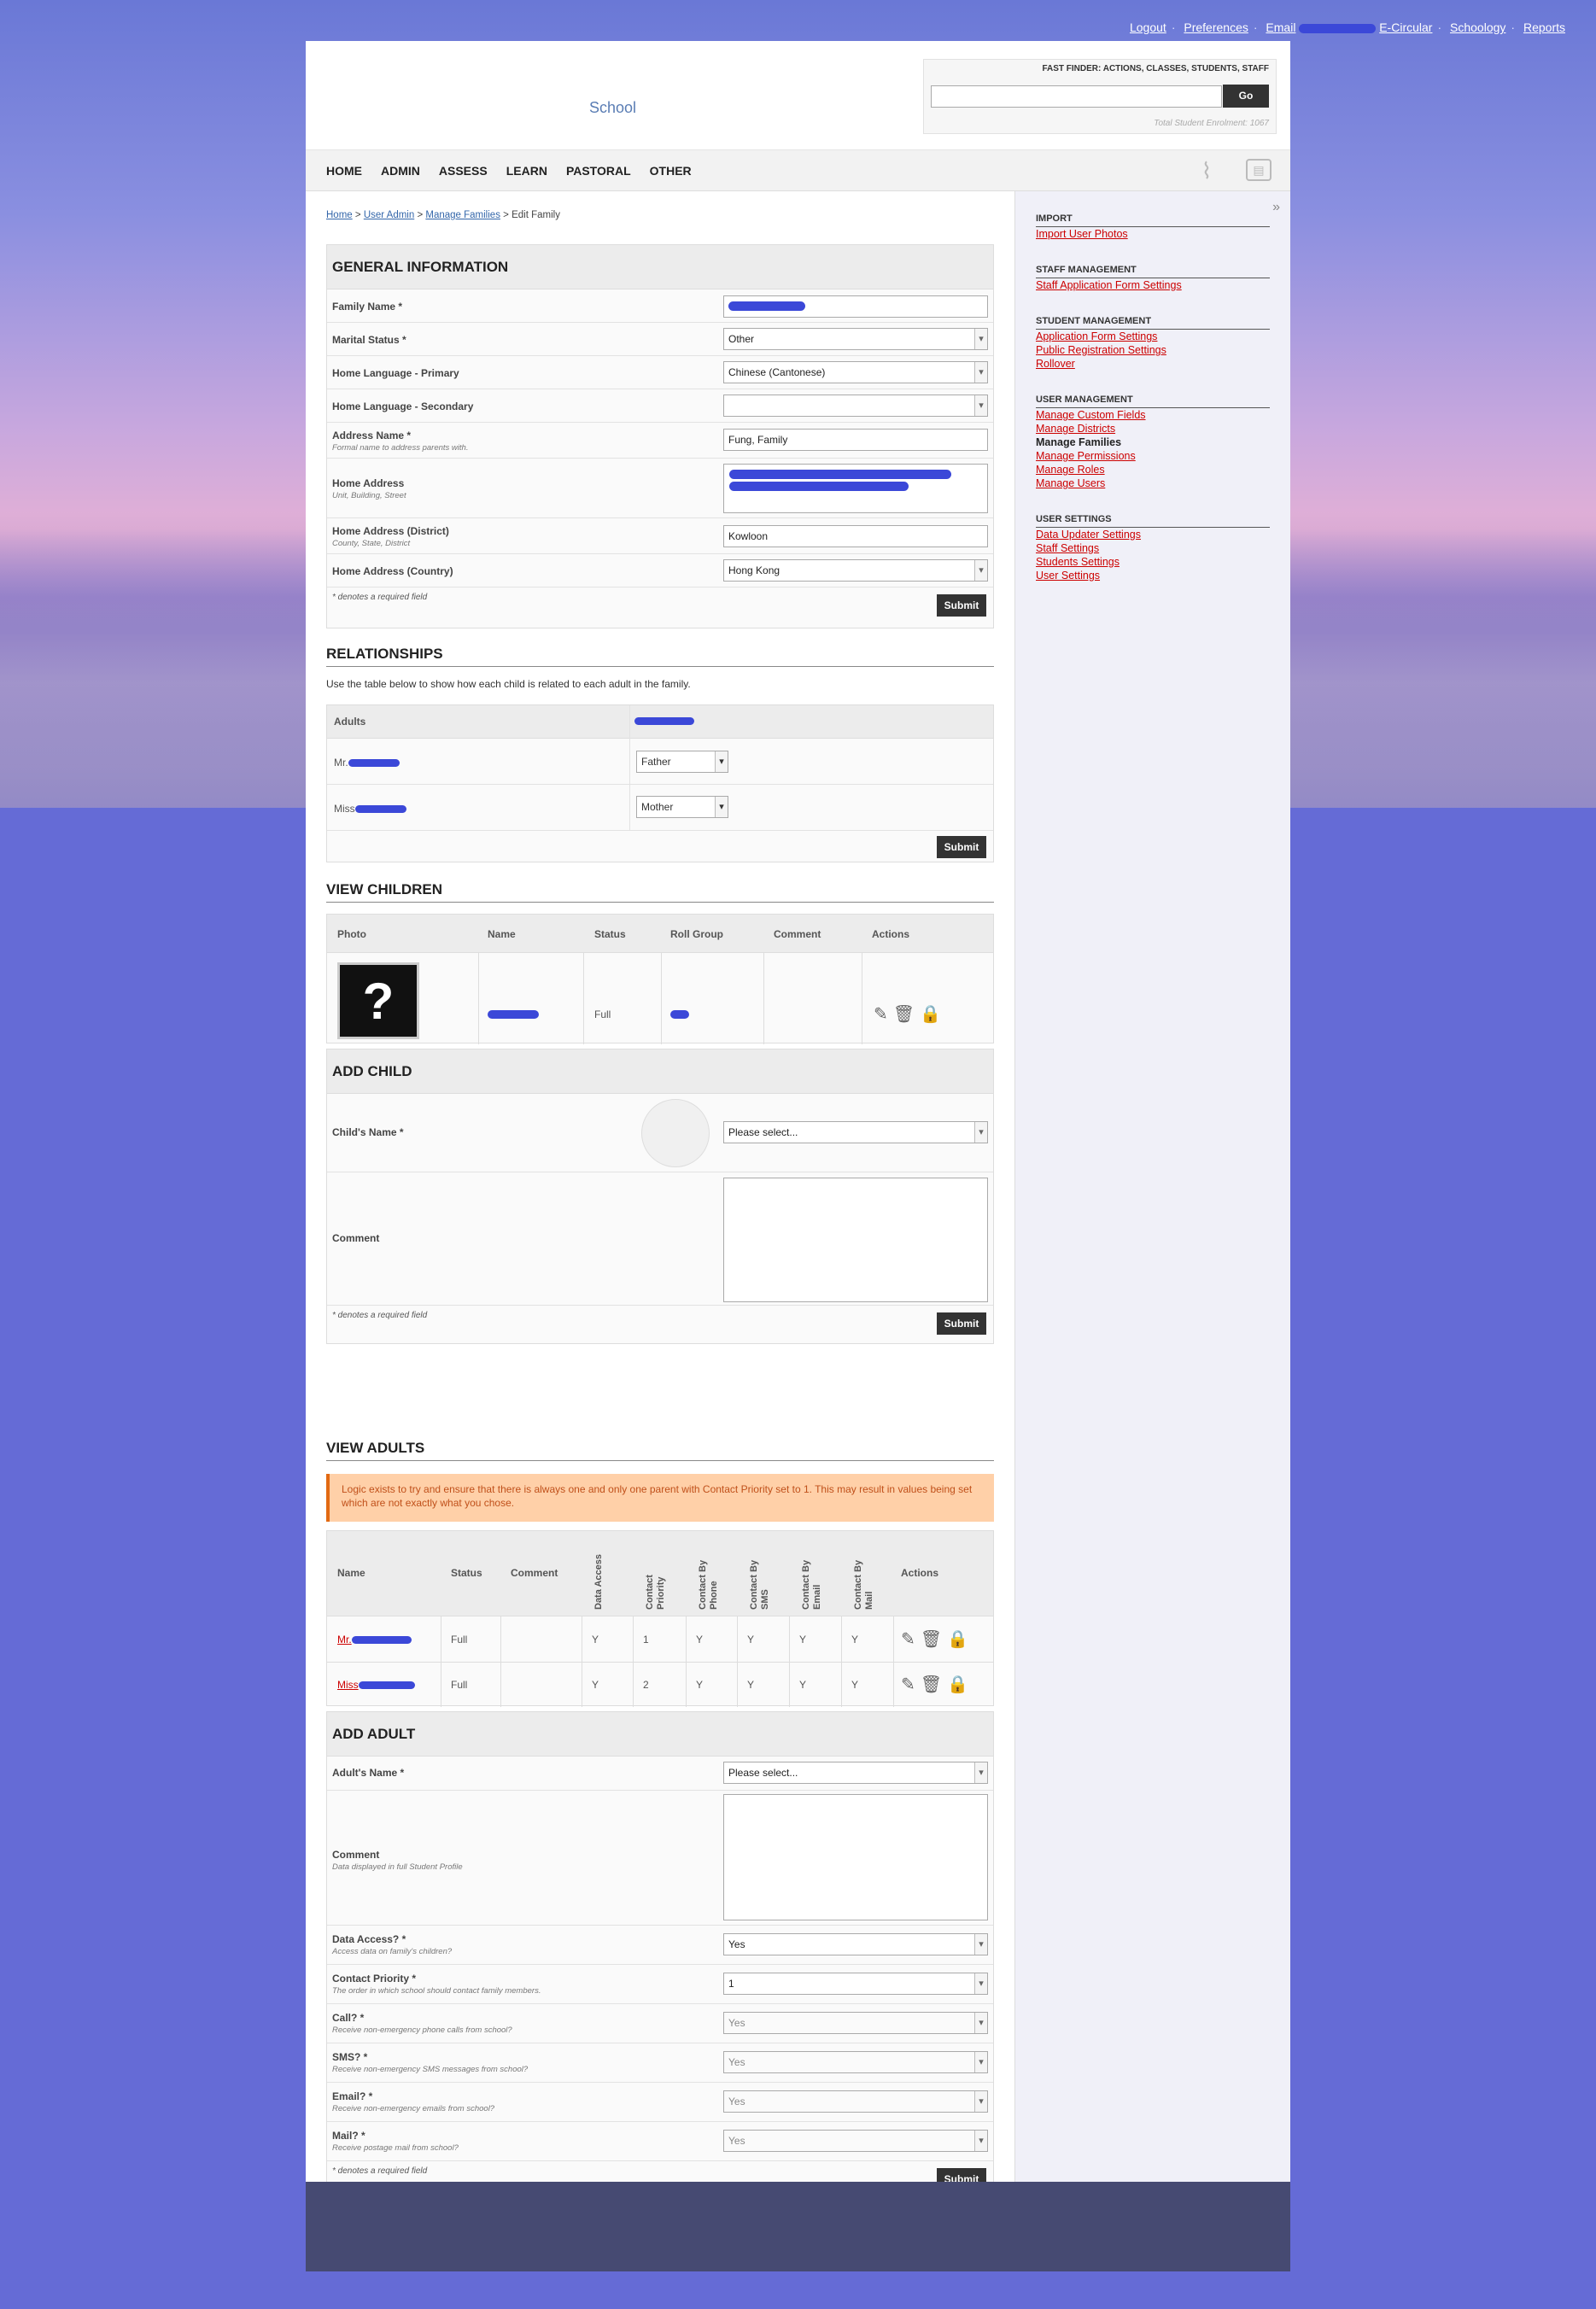 This screenshot has width=1596, height=2309. I want to click on nav-learn: LEARN, so click(526, 170).